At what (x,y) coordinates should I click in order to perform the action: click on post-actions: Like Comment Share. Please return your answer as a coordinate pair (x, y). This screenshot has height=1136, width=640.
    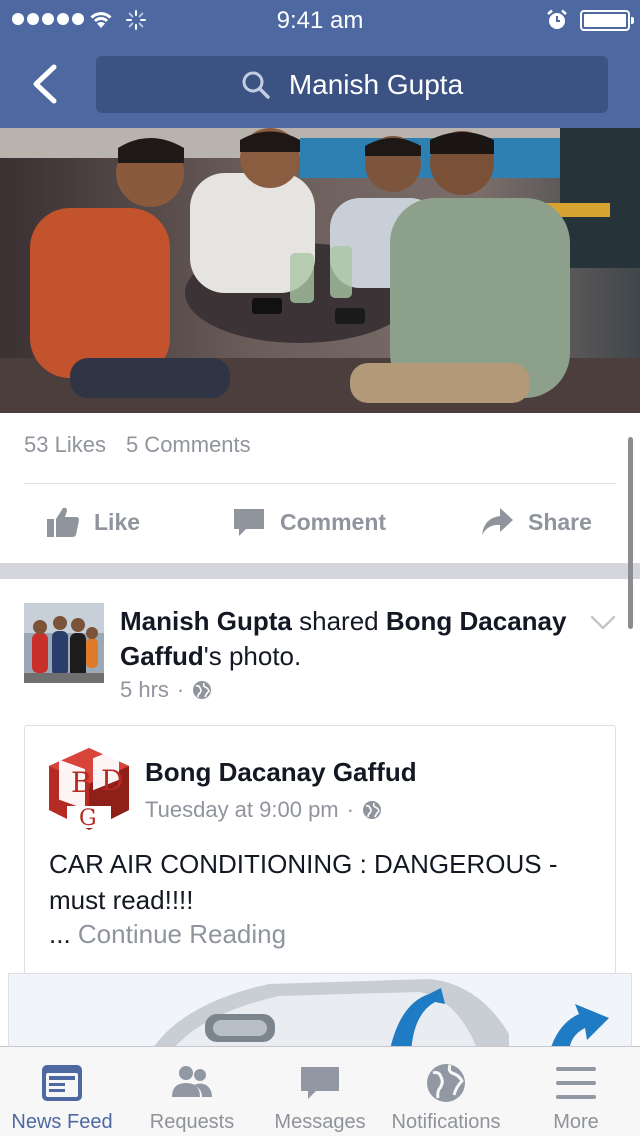
    Looking at the image, I should click on (320, 525).